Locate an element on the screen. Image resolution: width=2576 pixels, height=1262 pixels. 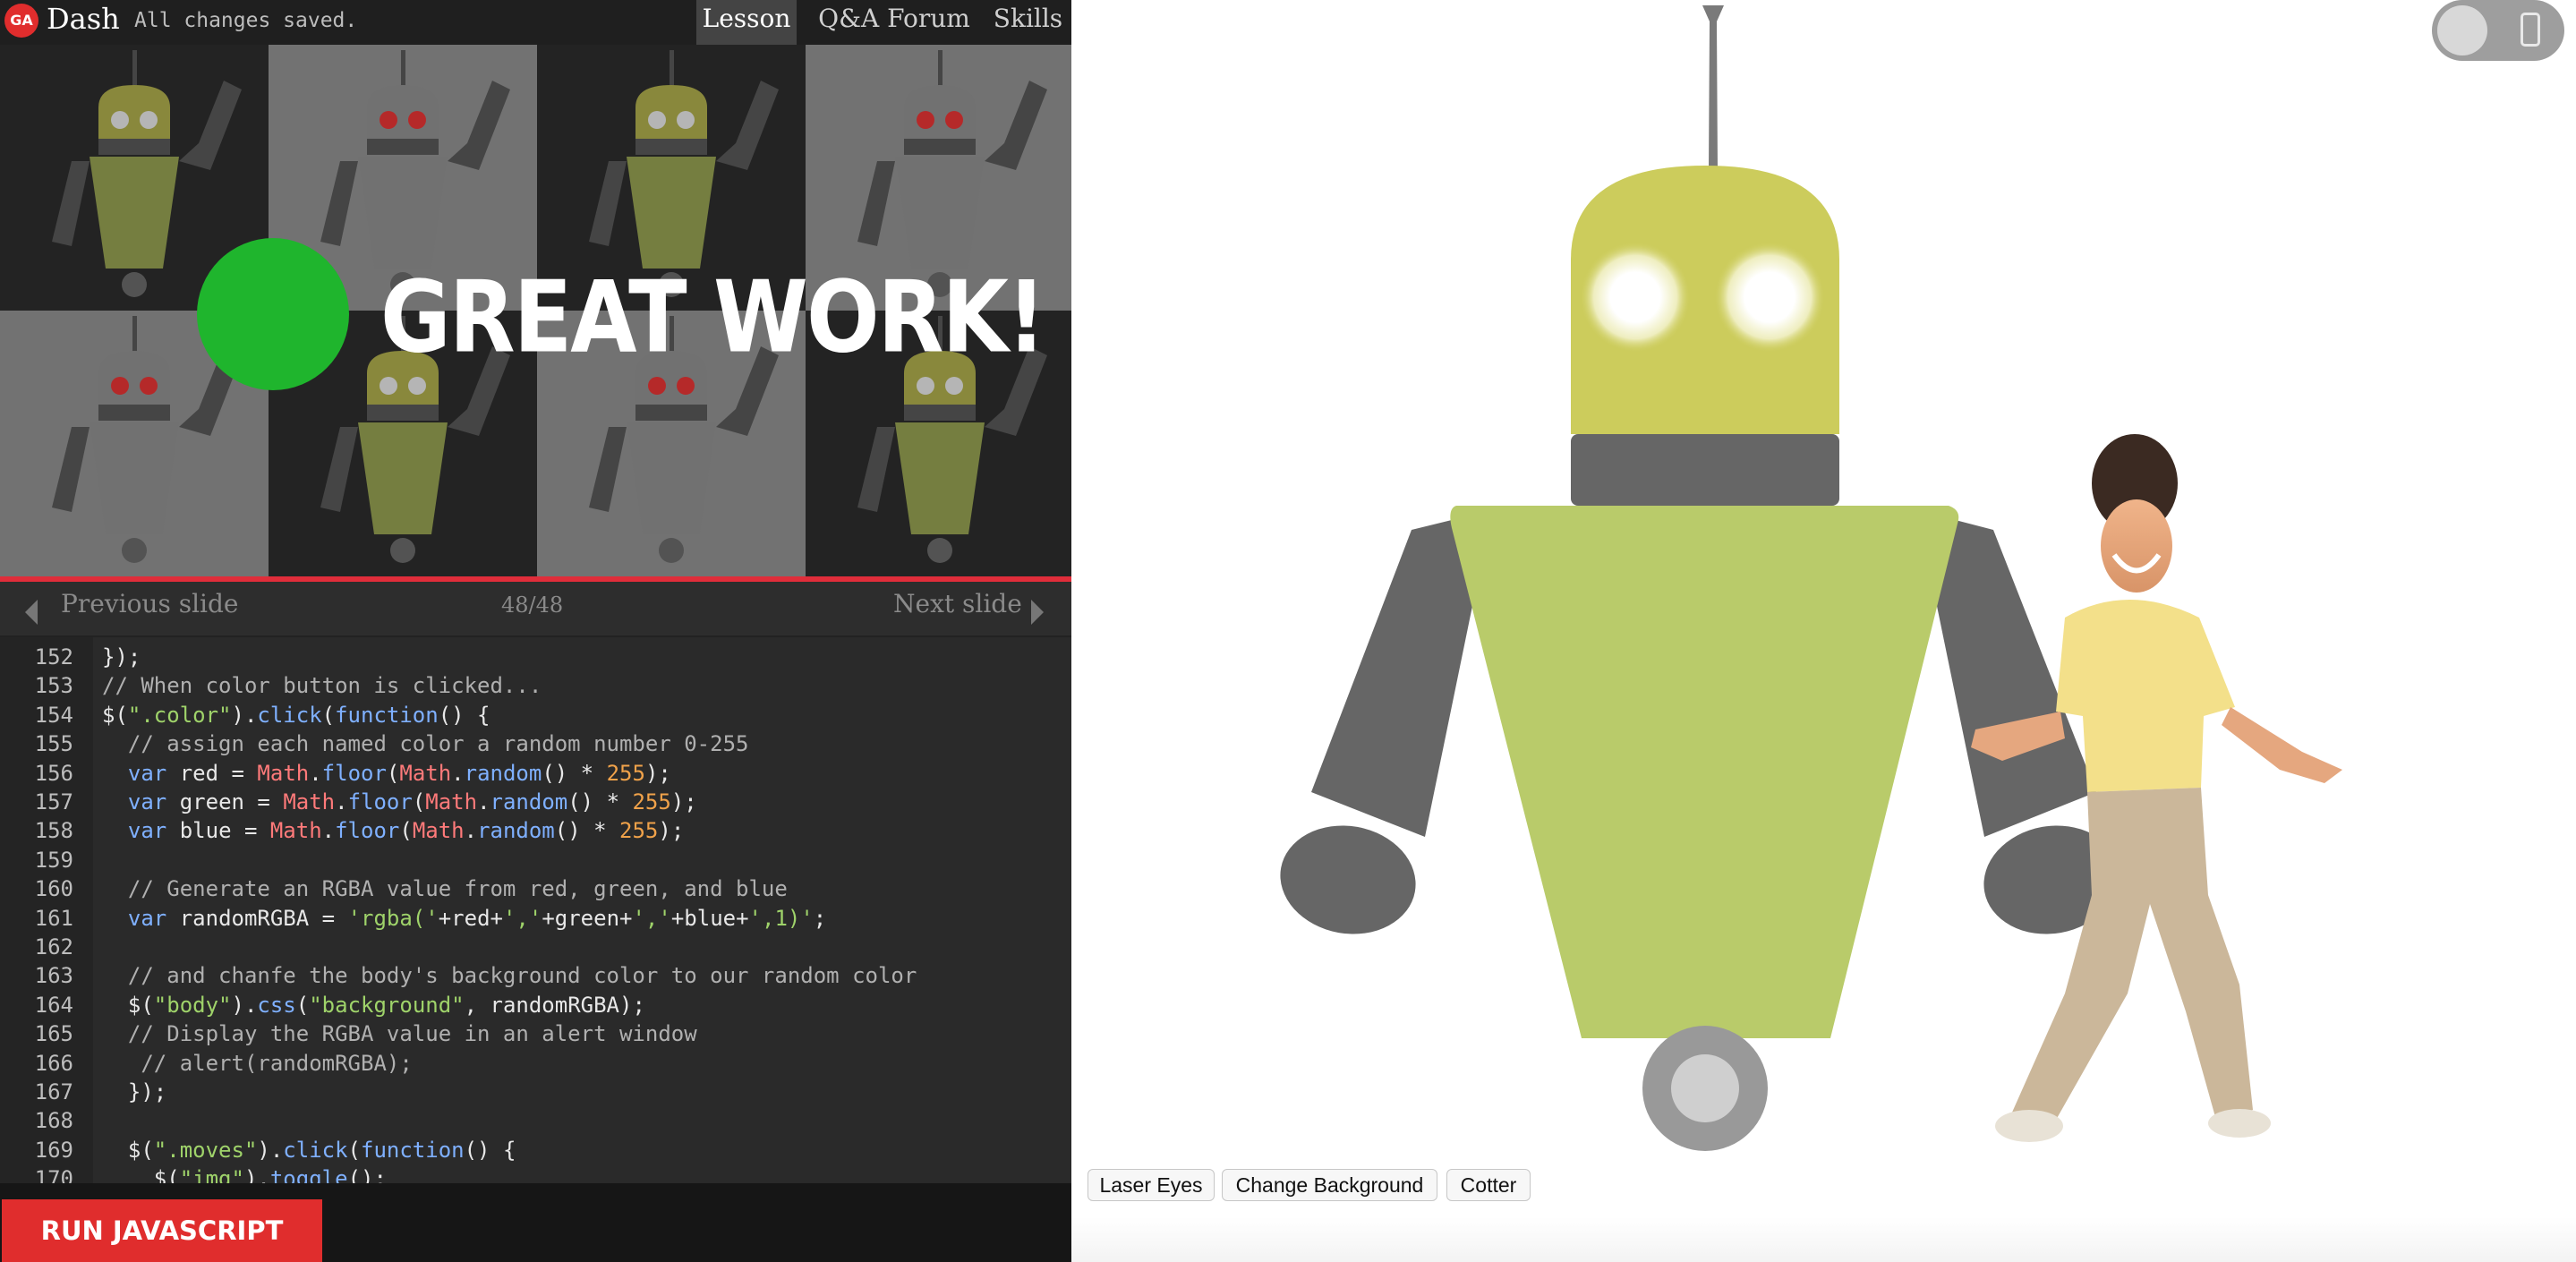
cotter-button: Cotter is located at coordinates (1488, 1185).